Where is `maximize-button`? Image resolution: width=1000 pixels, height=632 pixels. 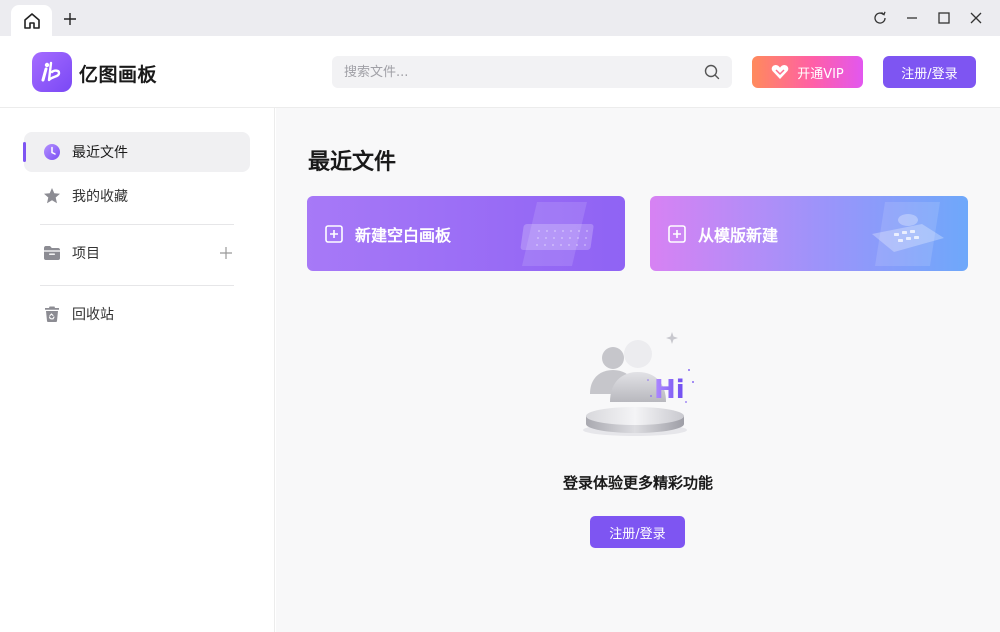 maximize-button is located at coordinates (944, 18).